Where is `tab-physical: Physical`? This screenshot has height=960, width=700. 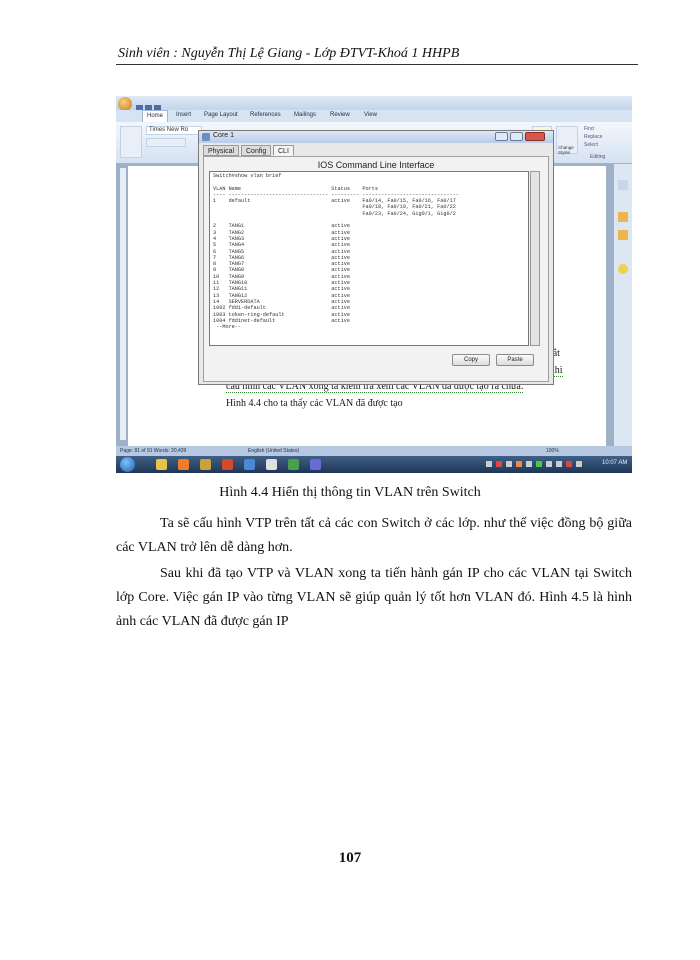 tab-physical: Physical is located at coordinates (221, 150).